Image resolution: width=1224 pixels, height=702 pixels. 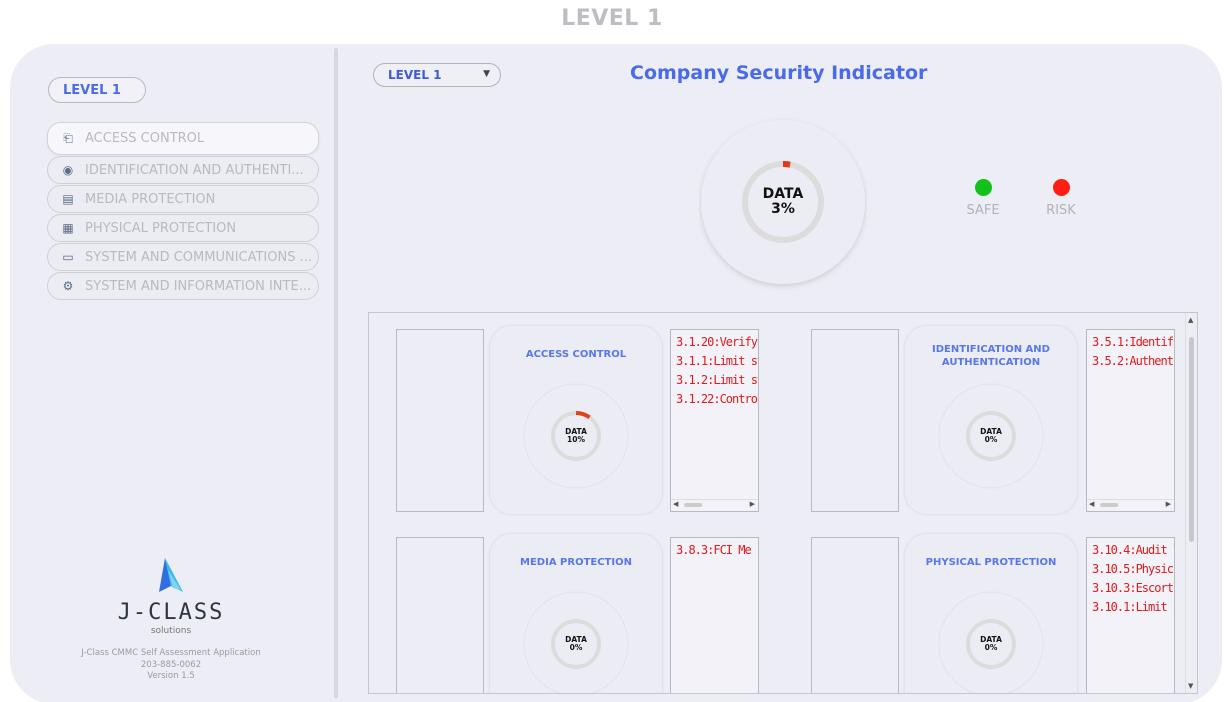 What do you see at coordinates (1061, 210) in the screenshot?
I see `legend-risk-label: RISK` at bounding box center [1061, 210].